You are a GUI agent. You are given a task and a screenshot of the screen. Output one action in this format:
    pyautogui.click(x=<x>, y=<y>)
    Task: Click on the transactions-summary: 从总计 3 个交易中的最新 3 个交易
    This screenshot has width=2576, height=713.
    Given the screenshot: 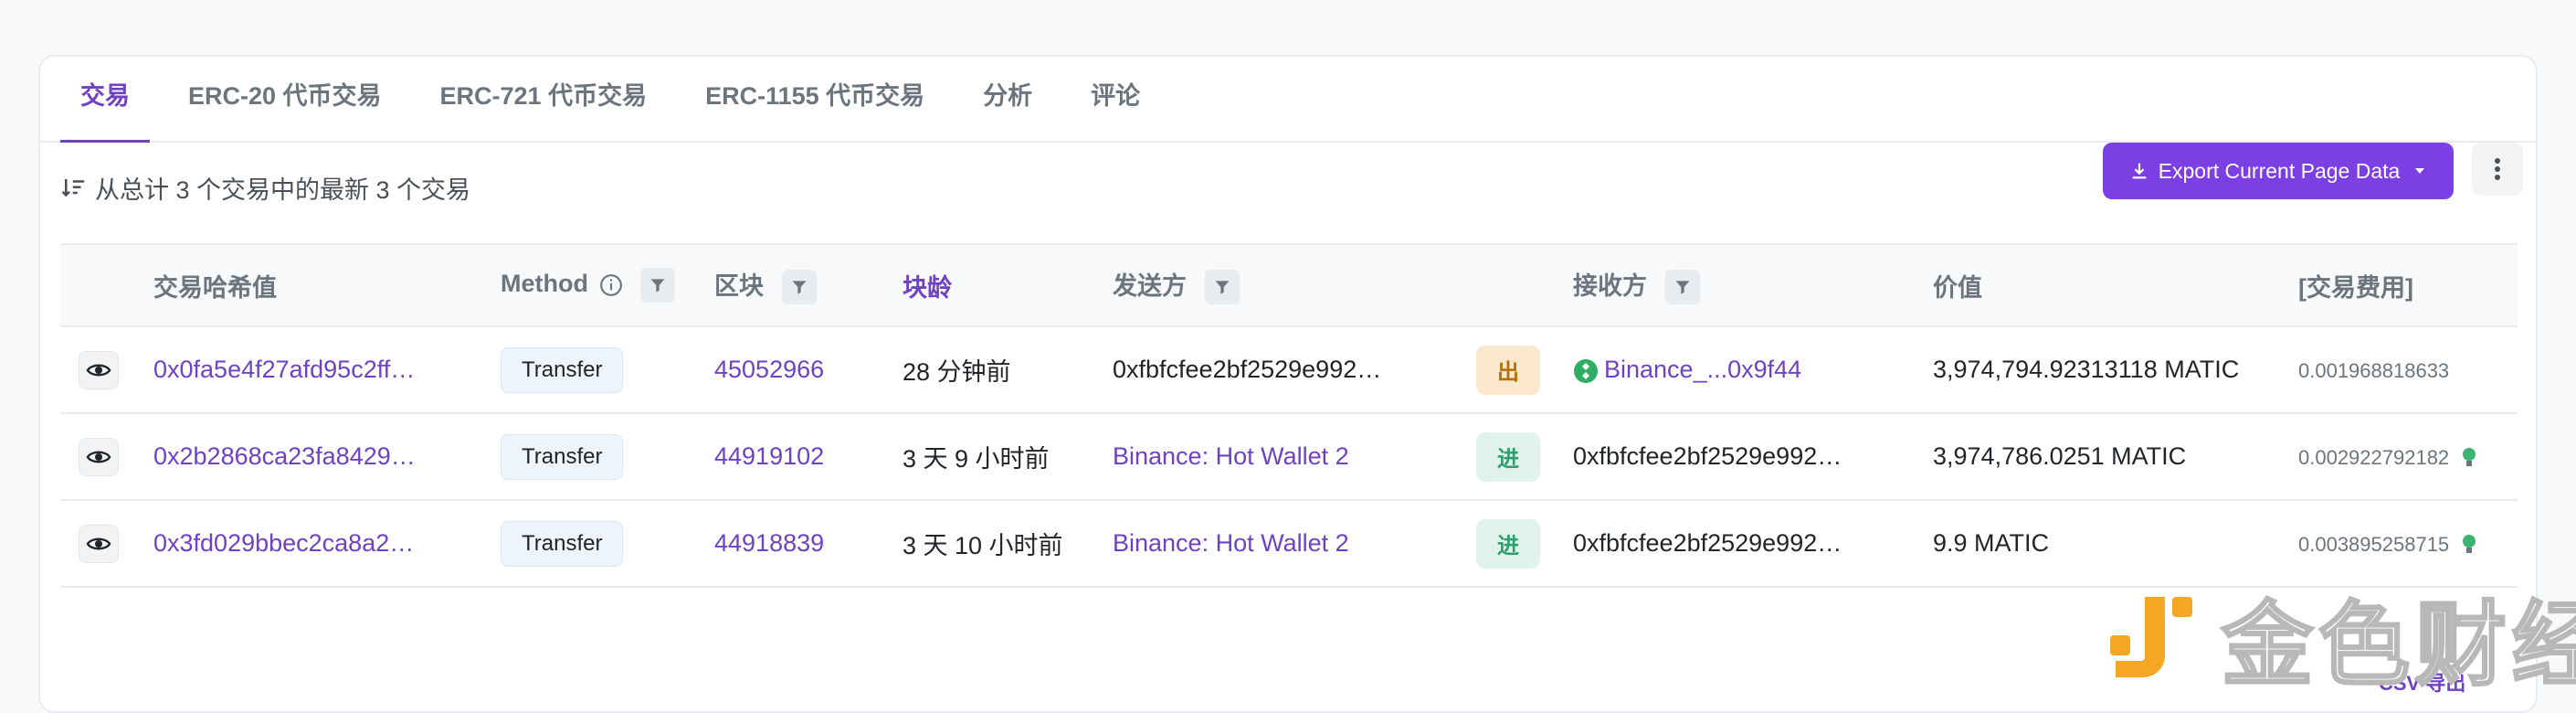 What is the action you would take?
    pyautogui.click(x=265, y=188)
    